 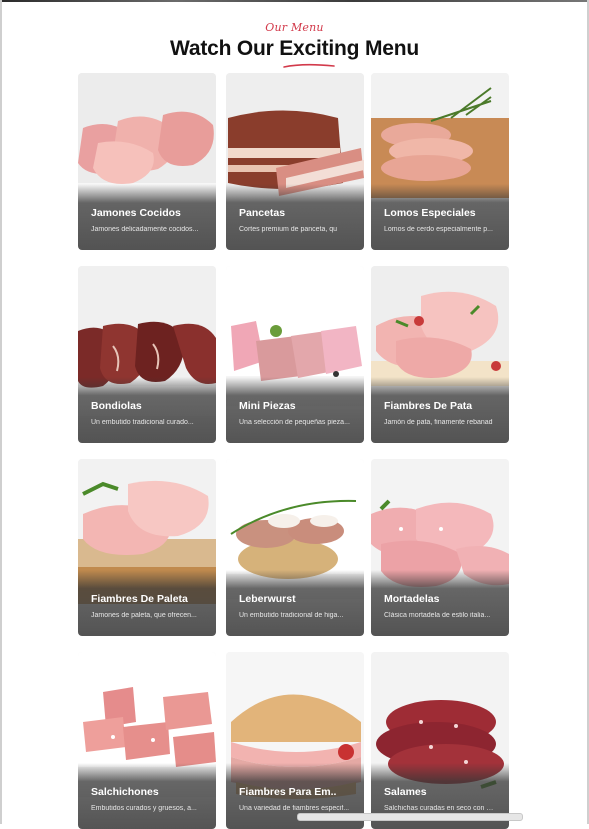 I want to click on menu-card-title: Fiambres De Pata, so click(x=428, y=406).